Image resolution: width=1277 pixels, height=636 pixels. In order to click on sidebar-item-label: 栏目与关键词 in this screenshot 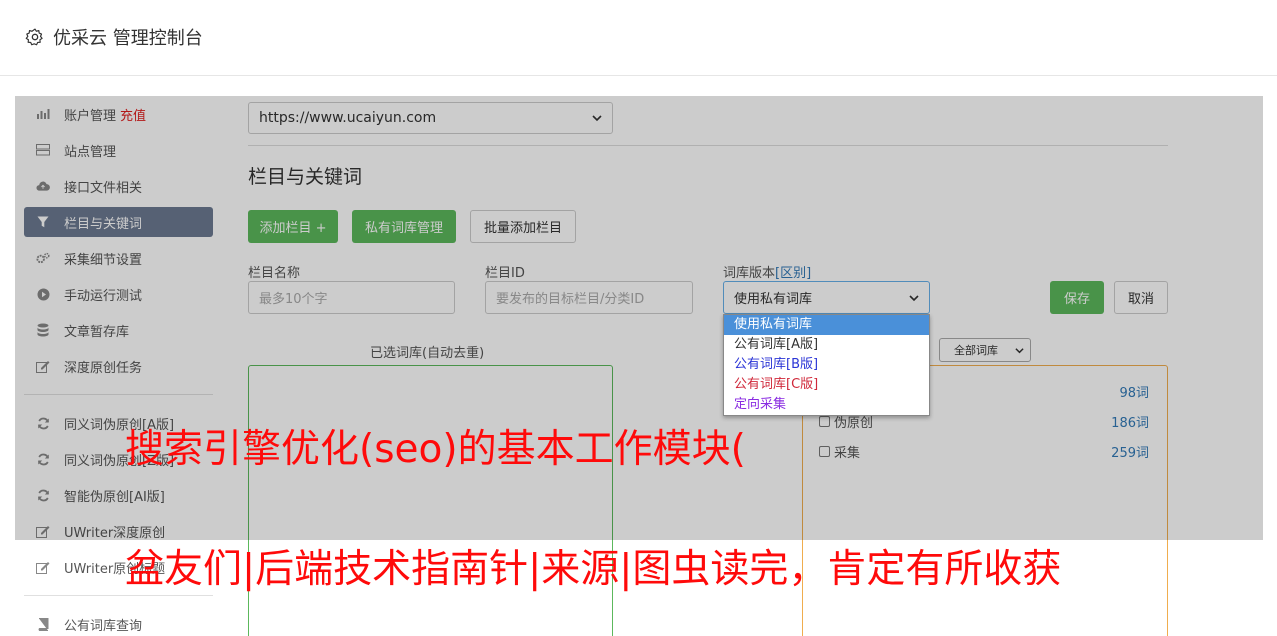, I will do `click(103, 224)`.